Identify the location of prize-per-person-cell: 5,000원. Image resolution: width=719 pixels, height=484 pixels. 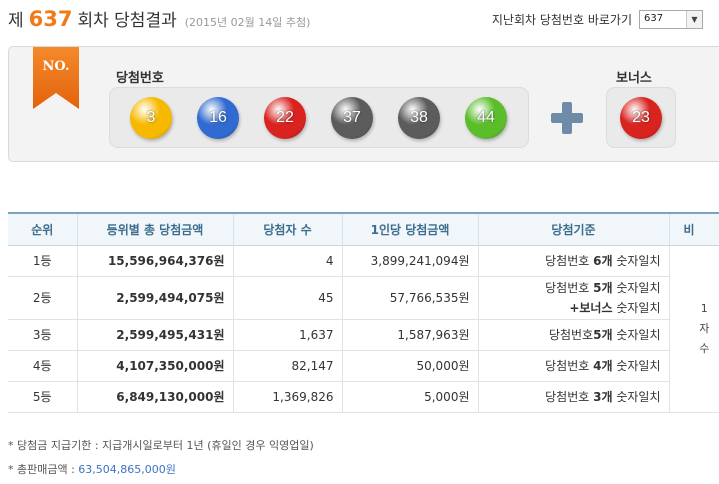
(410, 397).